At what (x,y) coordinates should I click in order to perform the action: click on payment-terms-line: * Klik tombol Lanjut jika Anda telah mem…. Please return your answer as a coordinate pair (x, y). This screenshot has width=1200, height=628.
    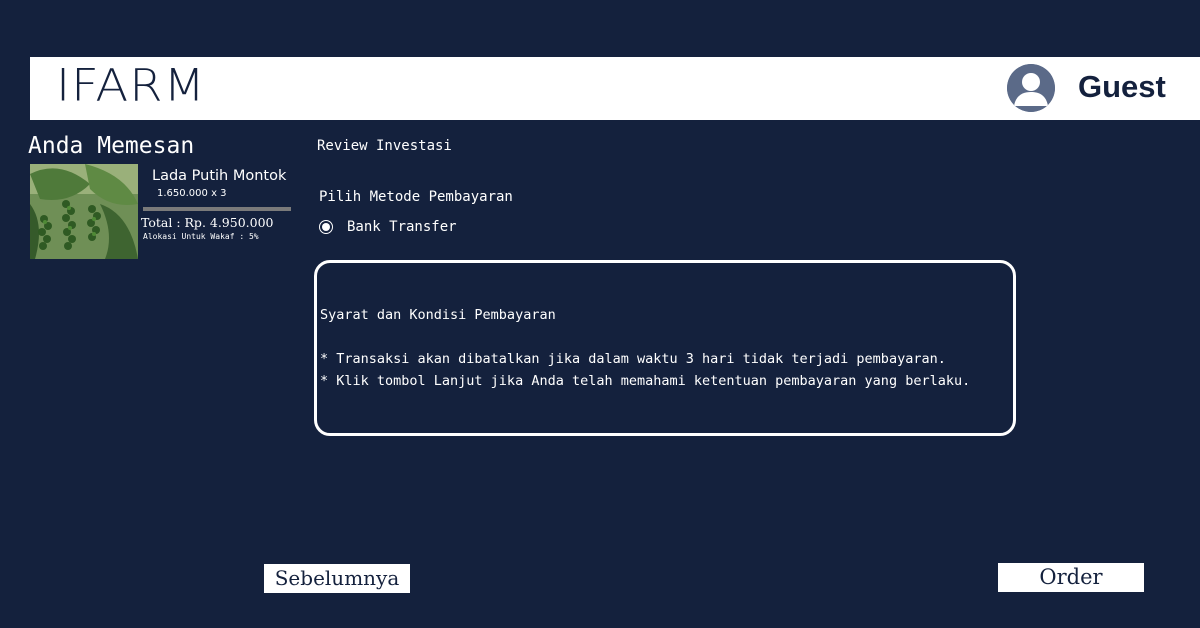
    Looking at the image, I should click on (645, 381).